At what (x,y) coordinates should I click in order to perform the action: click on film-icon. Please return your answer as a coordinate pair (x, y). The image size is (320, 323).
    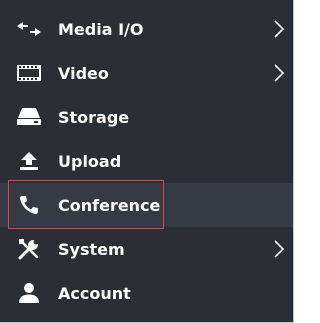
    Looking at the image, I should click on (29, 73).